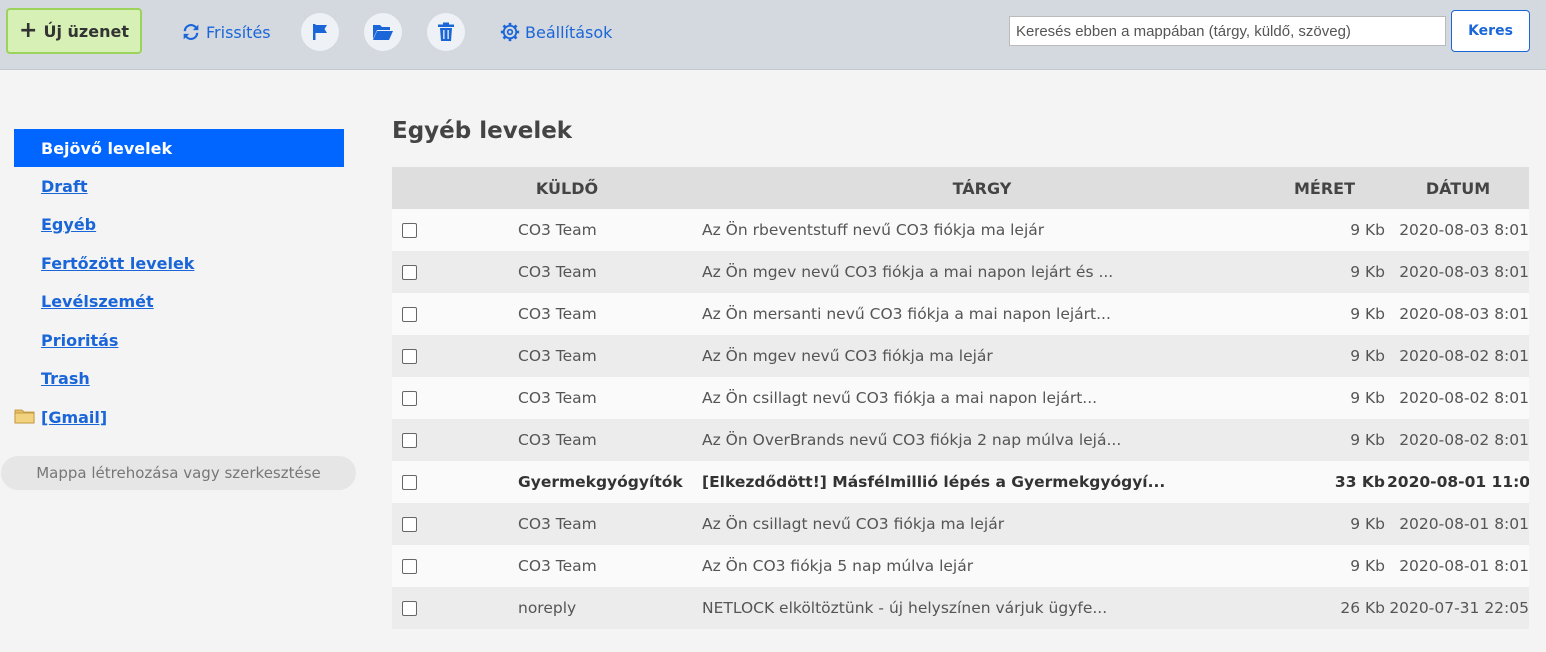  I want to click on delete-button, so click(446, 32).